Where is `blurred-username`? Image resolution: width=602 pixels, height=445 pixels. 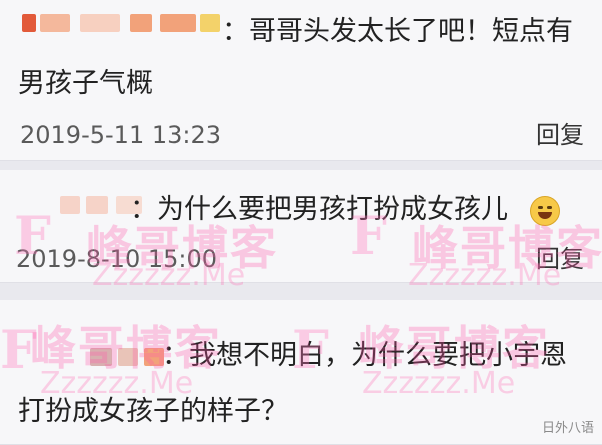
blurred-username is located at coordinates (122, 23).